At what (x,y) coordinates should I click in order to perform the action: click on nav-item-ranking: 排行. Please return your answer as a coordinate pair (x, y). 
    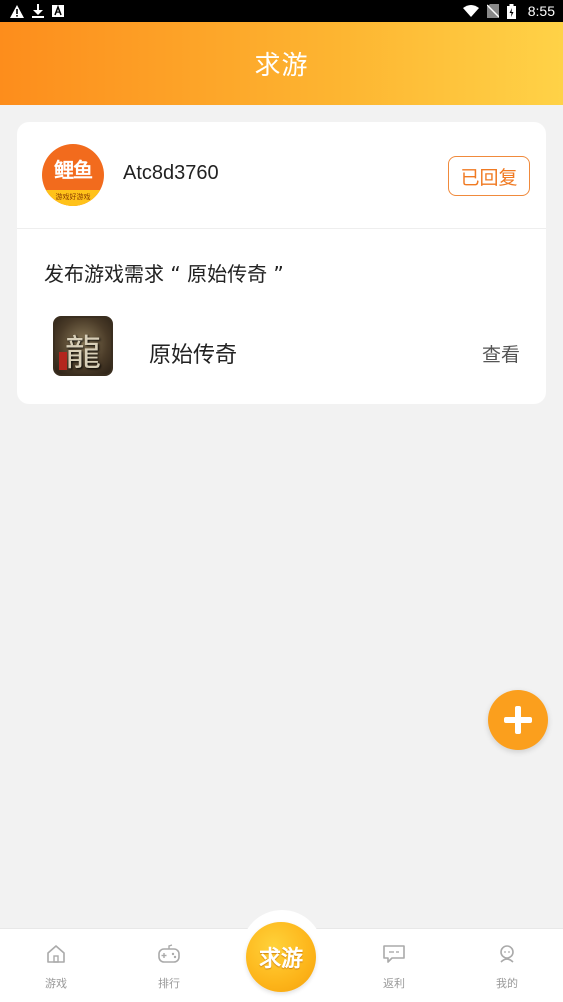
    Looking at the image, I should click on (169, 967).